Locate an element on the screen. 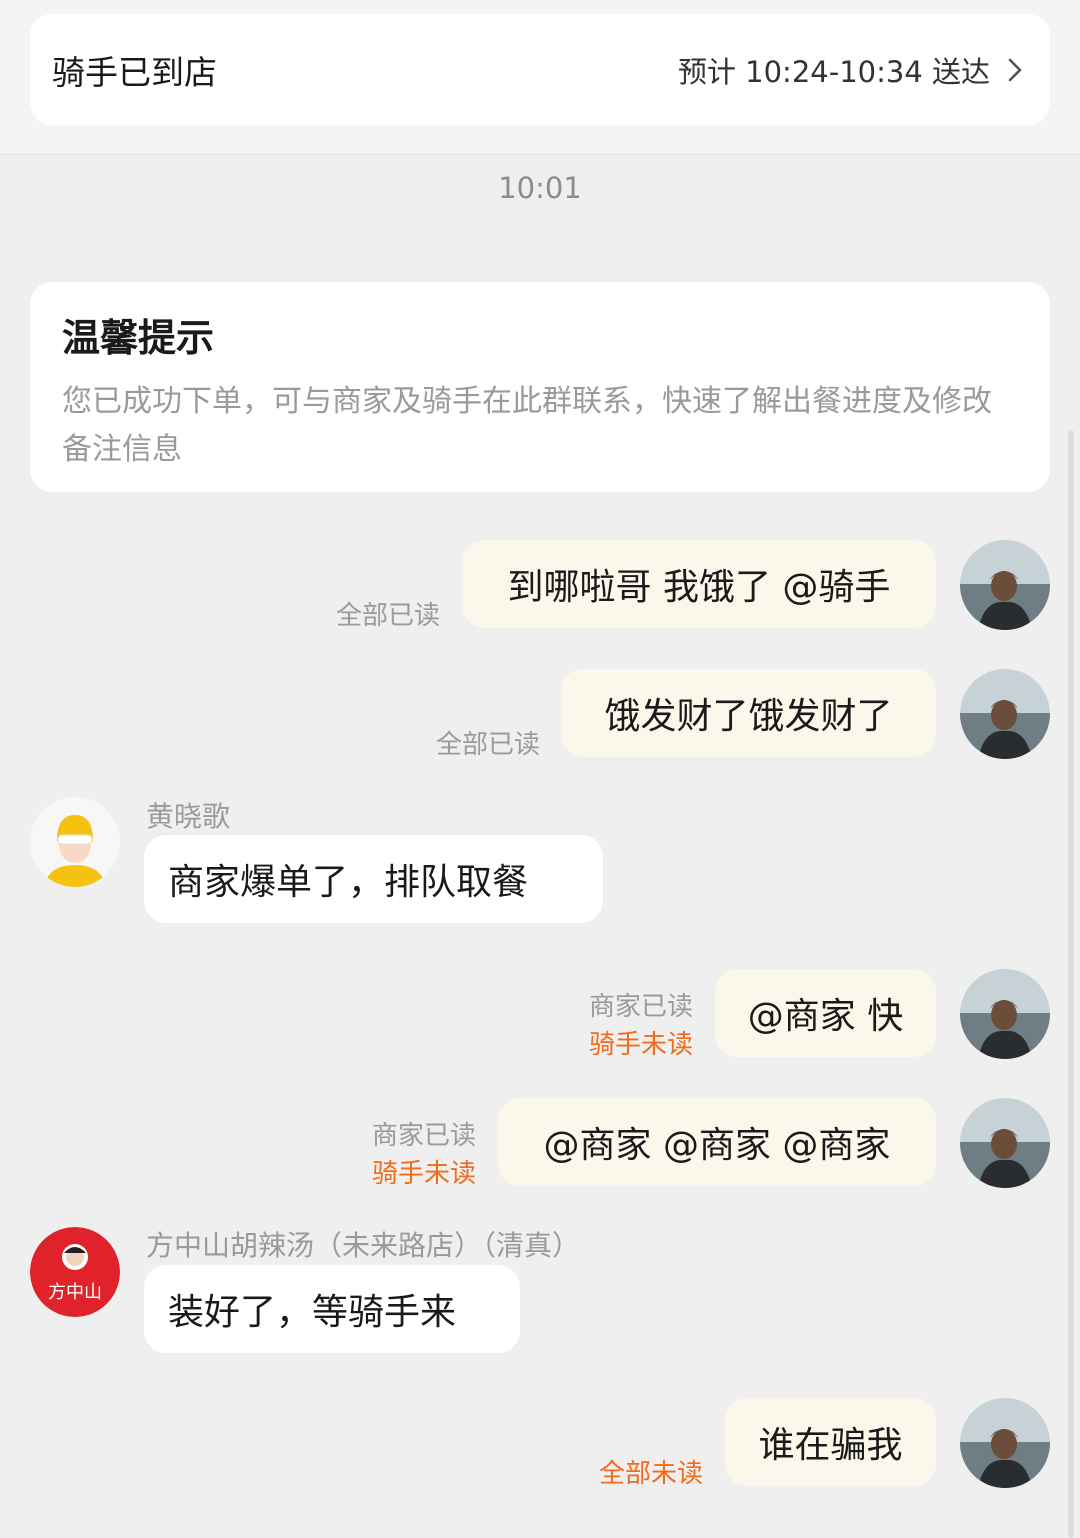  my-message-bubble: 到哪啦哥 我饿了 @骑手 is located at coordinates (699, 584).